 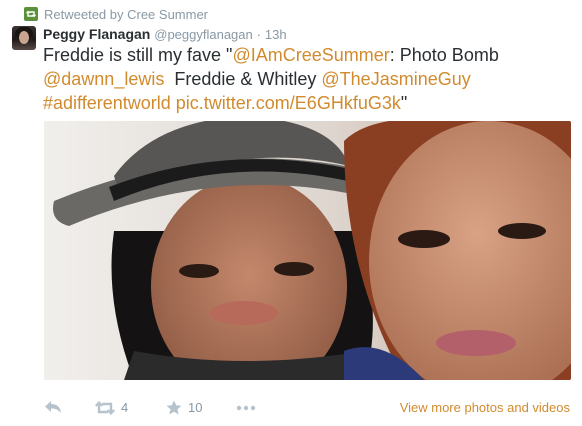 I want to click on author-handle: @peggyflanagan, so click(x=203, y=34).